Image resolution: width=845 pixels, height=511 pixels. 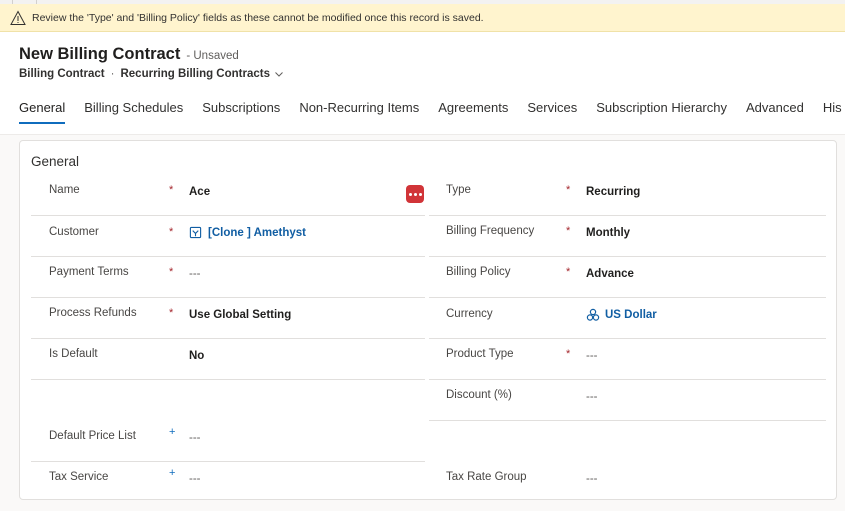 What do you see at coordinates (234, 327) in the screenshot?
I see `field-process-refunds: Process Refunds * Use Global Setting` at bounding box center [234, 327].